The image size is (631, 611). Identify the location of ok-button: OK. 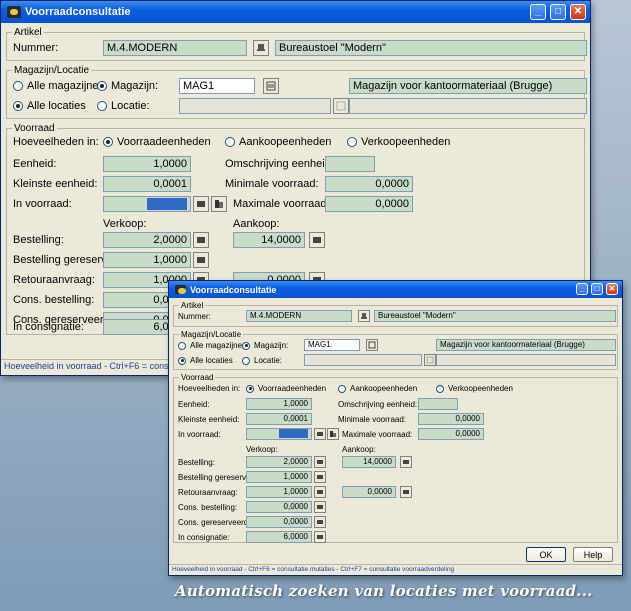
(546, 554).